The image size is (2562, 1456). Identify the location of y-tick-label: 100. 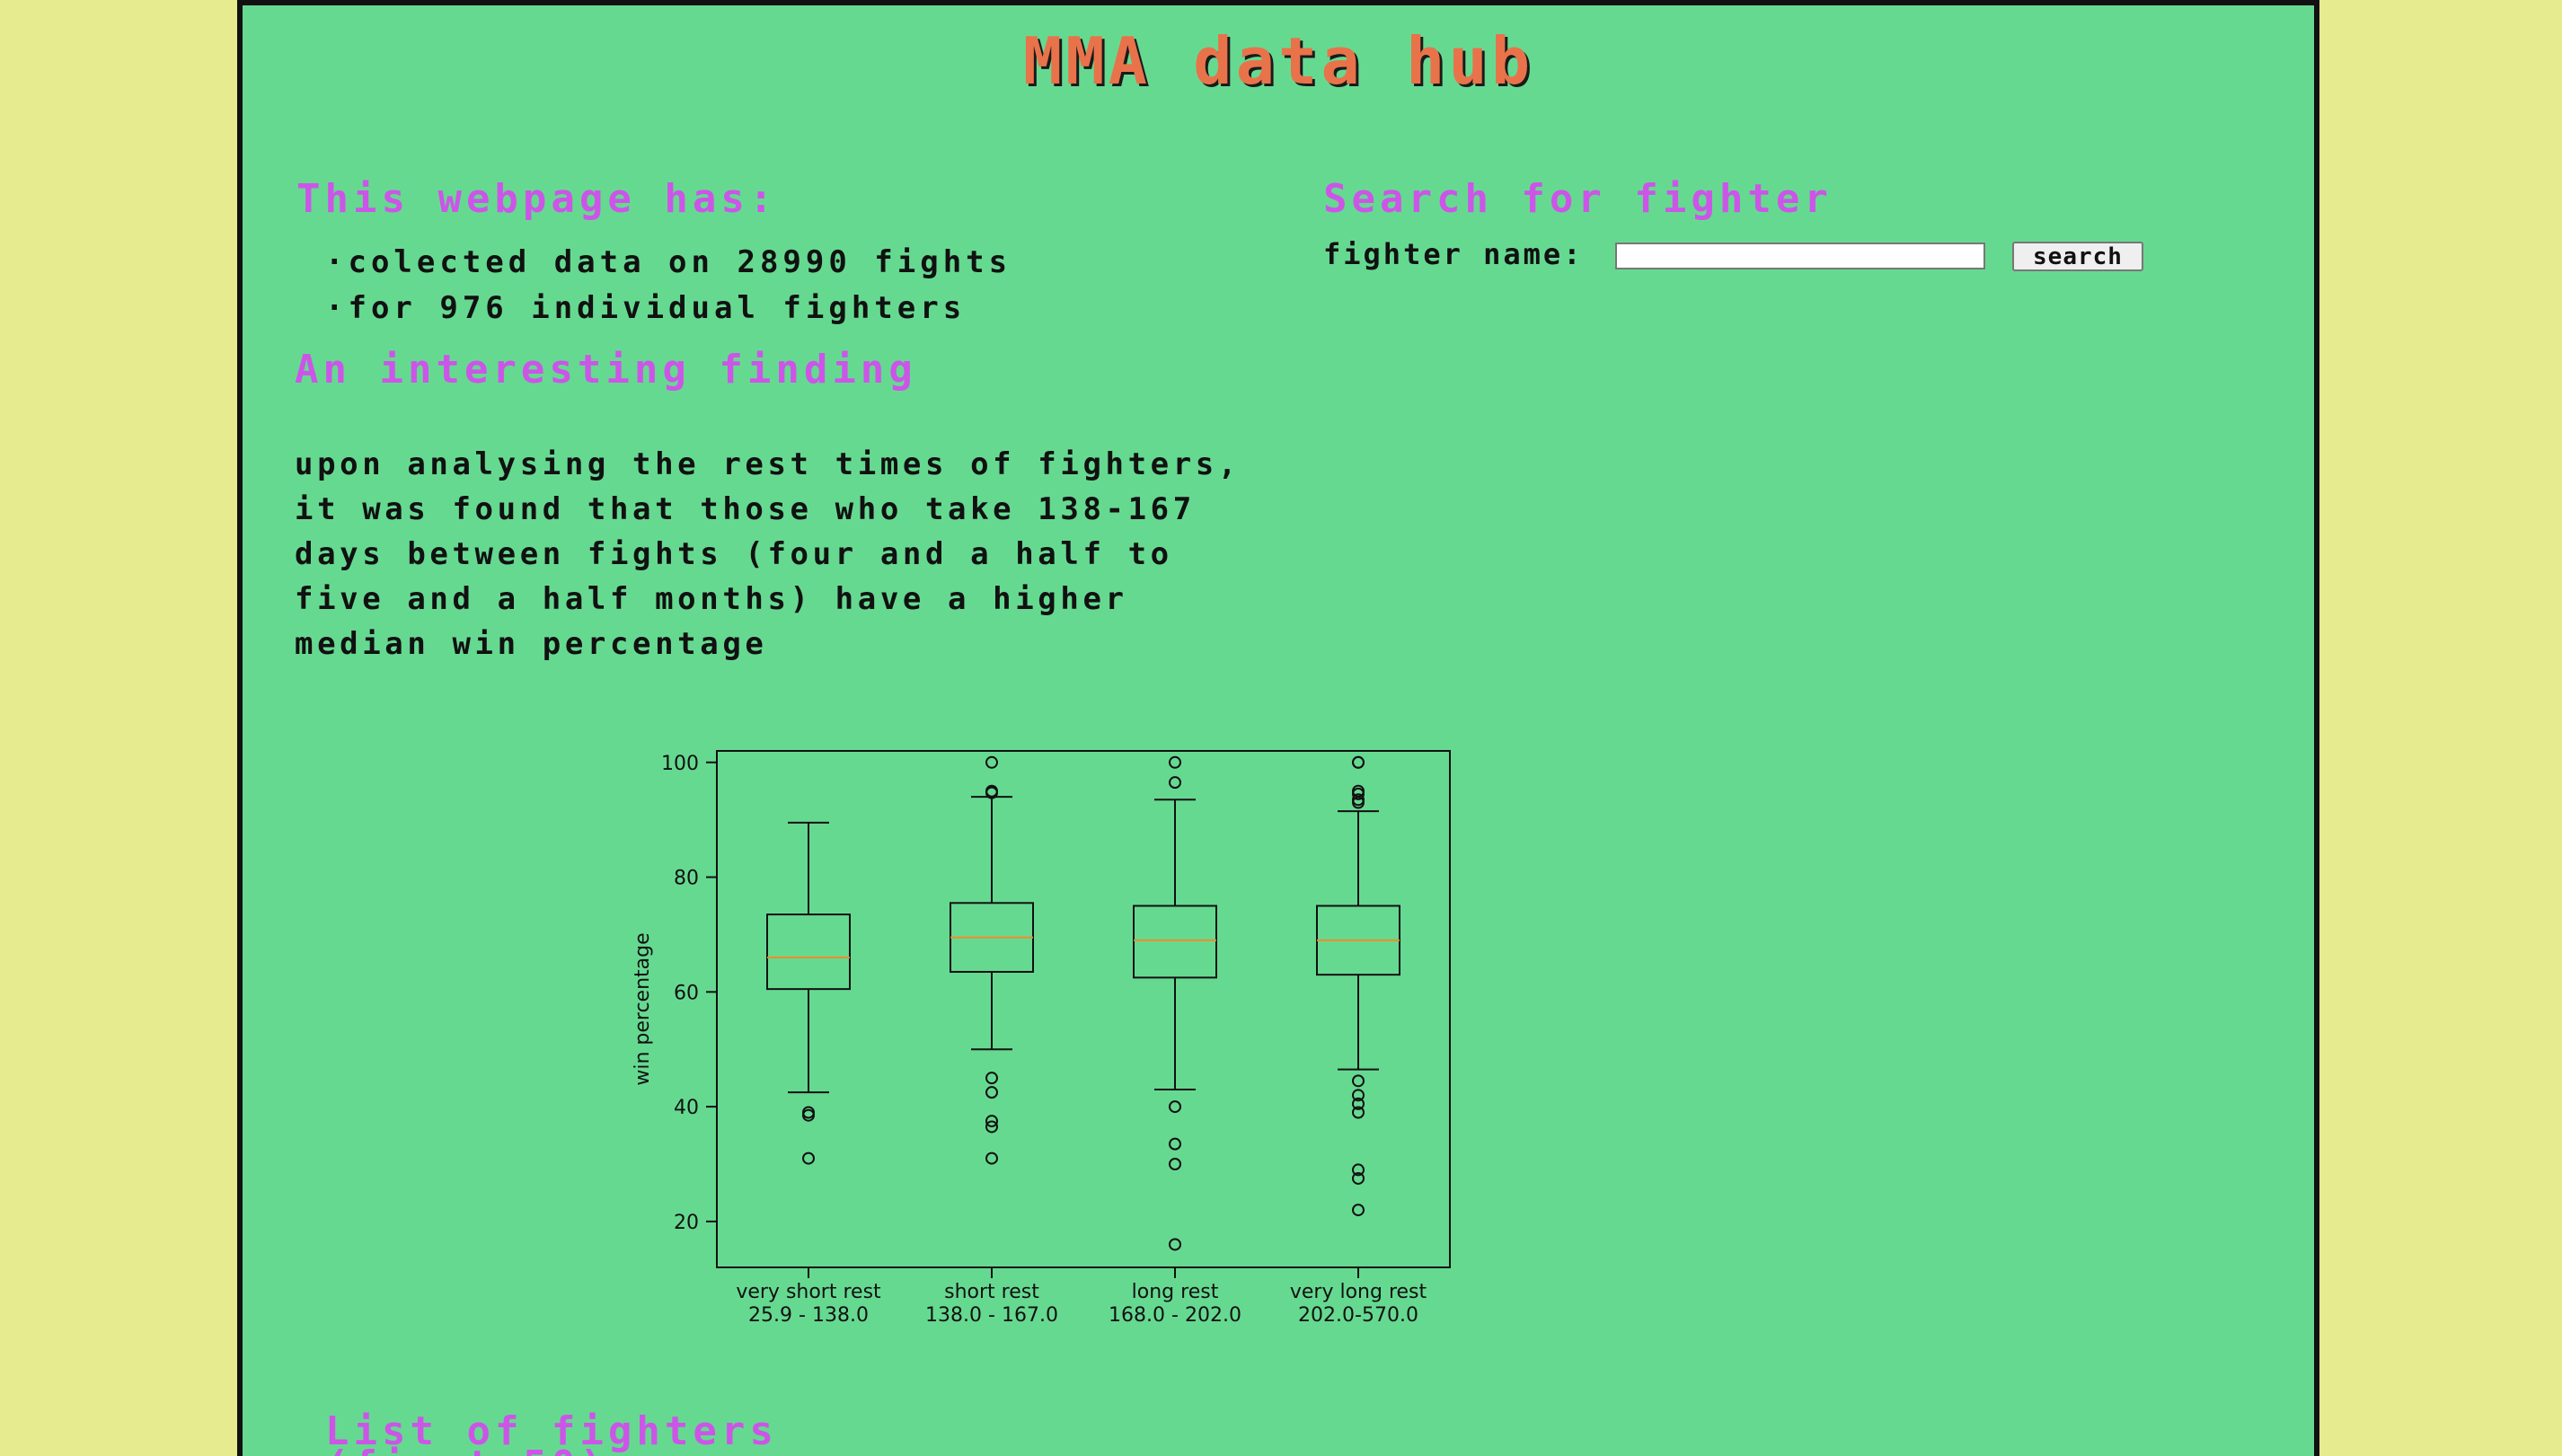
(680, 764).